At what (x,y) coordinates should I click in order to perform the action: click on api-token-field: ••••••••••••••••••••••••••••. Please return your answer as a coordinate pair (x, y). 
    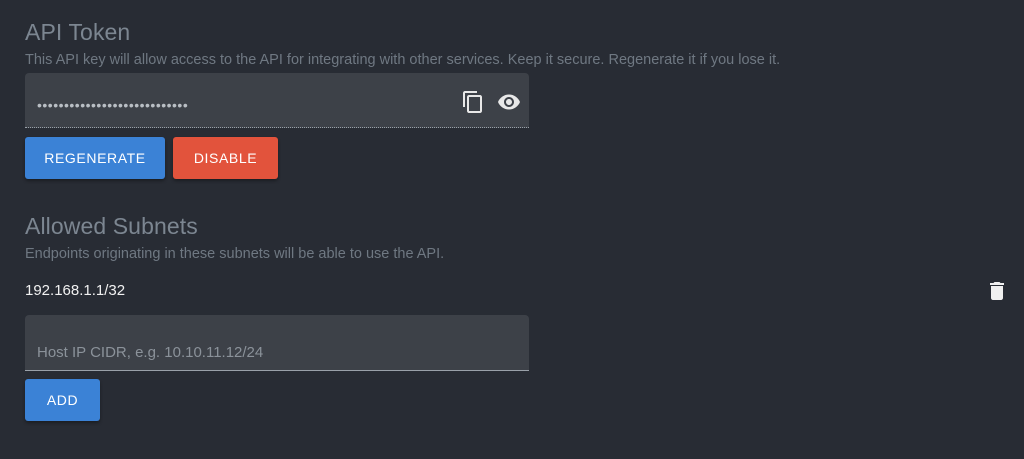
    Looking at the image, I should click on (277, 100).